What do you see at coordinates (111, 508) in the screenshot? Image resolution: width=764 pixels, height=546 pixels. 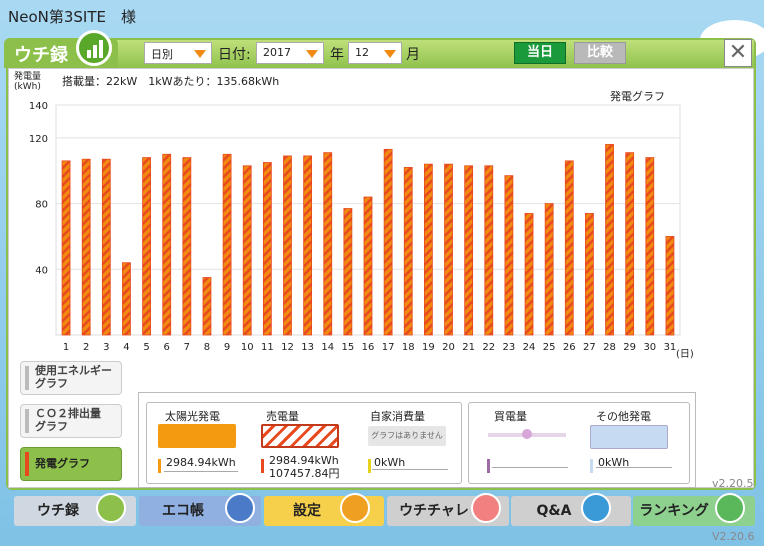 I see `bar-chart-icon` at bounding box center [111, 508].